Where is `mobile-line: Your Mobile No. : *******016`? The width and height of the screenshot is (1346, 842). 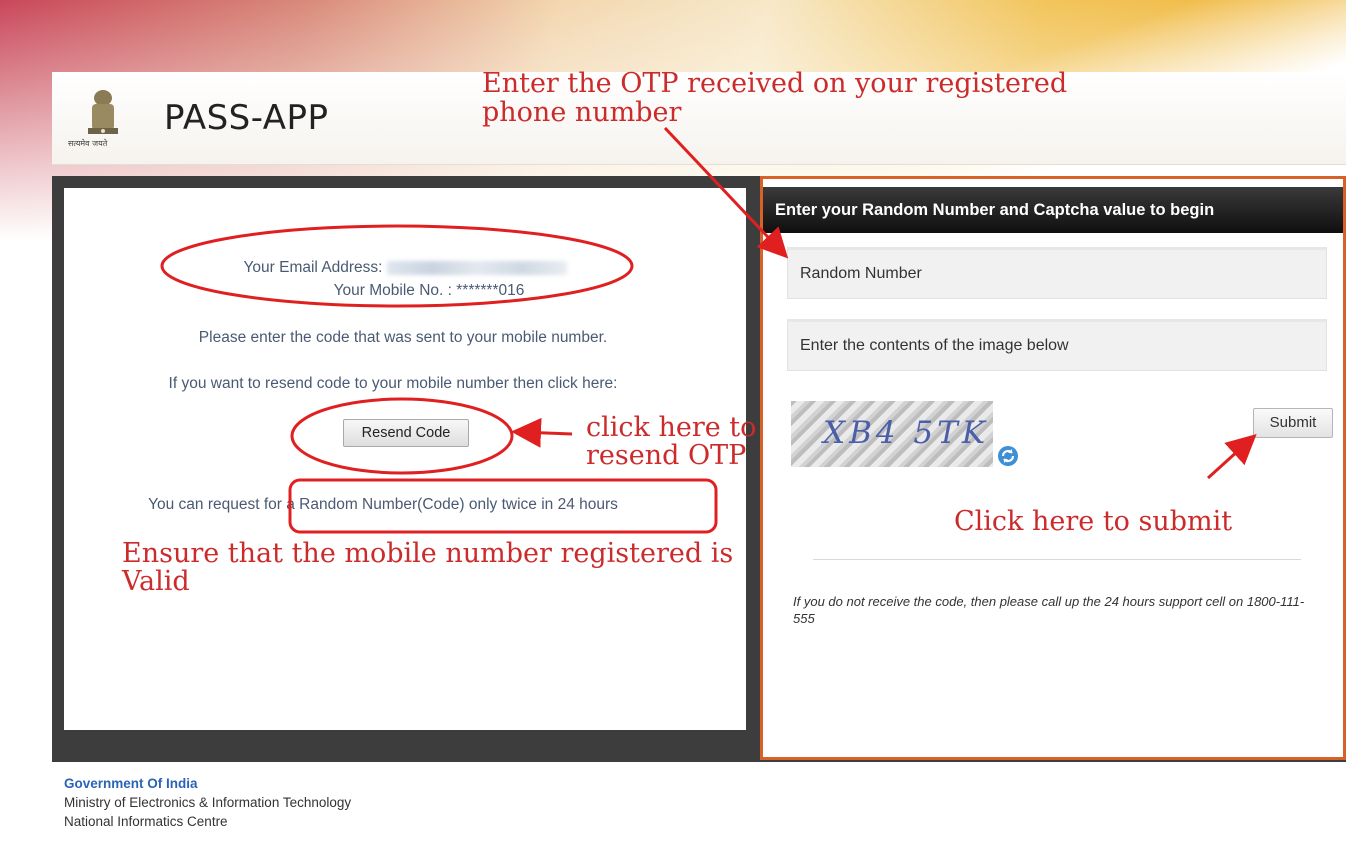
mobile-line: Your Mobile No. : *******016 is located at coordinates (429, 290).